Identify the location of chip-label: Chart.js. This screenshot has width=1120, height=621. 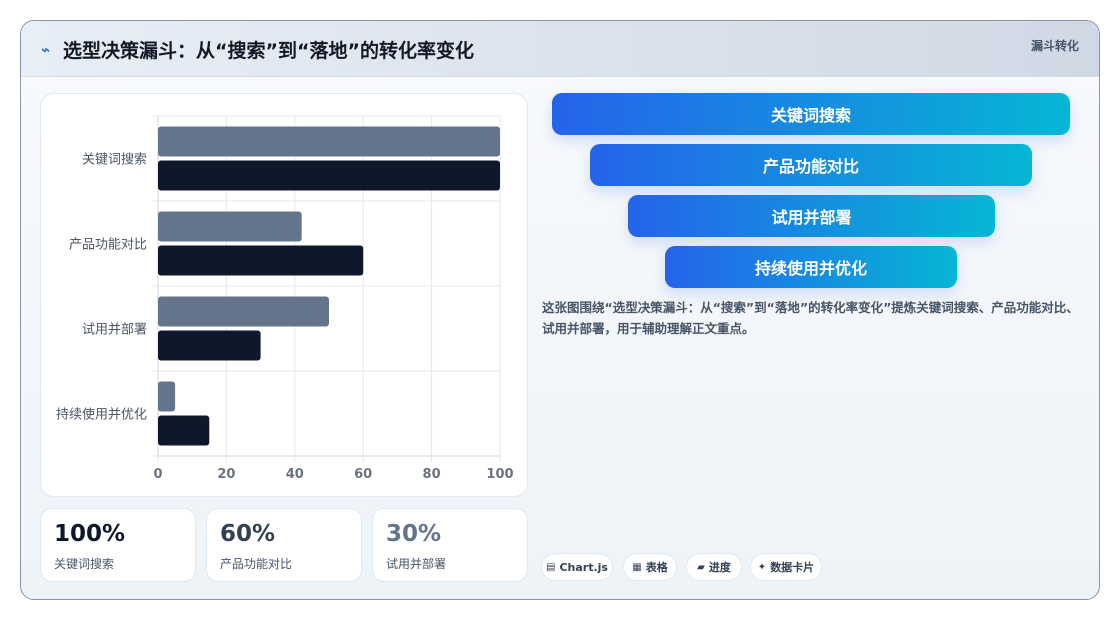
(583, 567).